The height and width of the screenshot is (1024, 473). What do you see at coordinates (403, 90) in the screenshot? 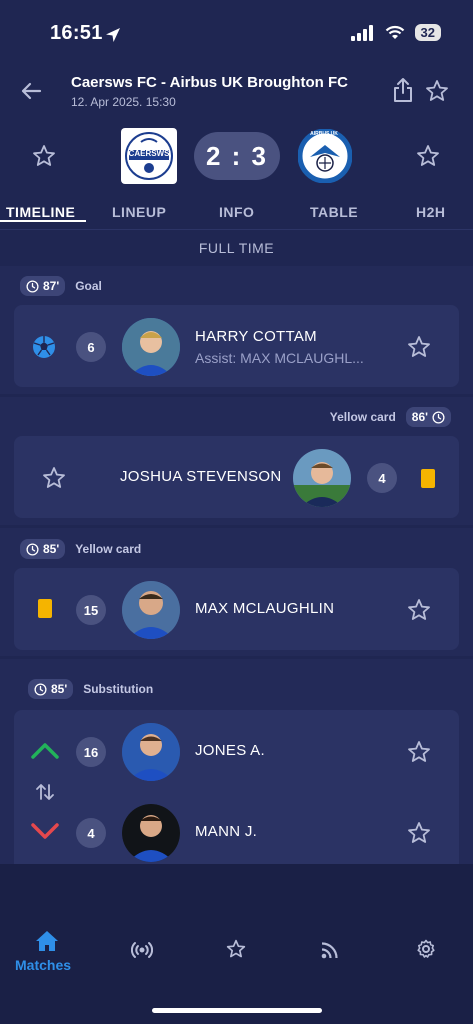
I see `share-icon` at bounding box center [403, 90].